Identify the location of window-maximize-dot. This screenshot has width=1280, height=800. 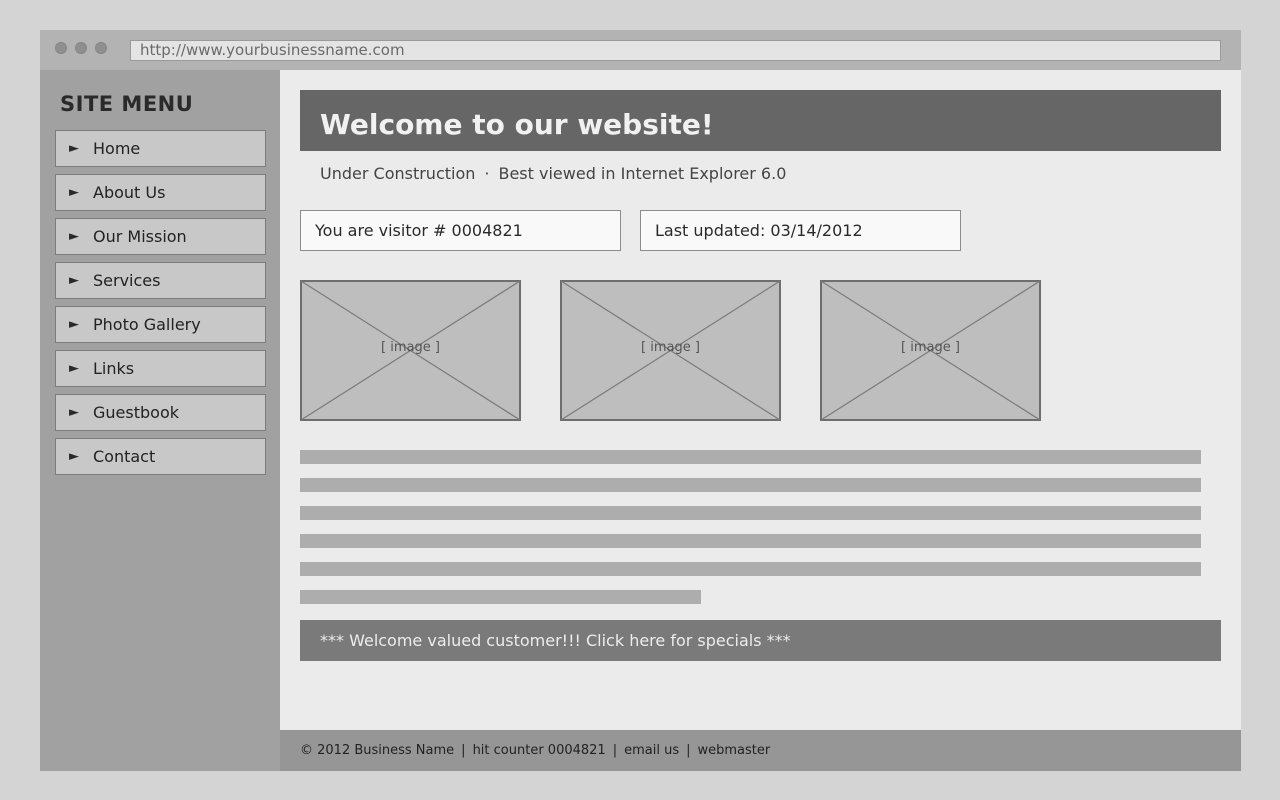
(101, 48).